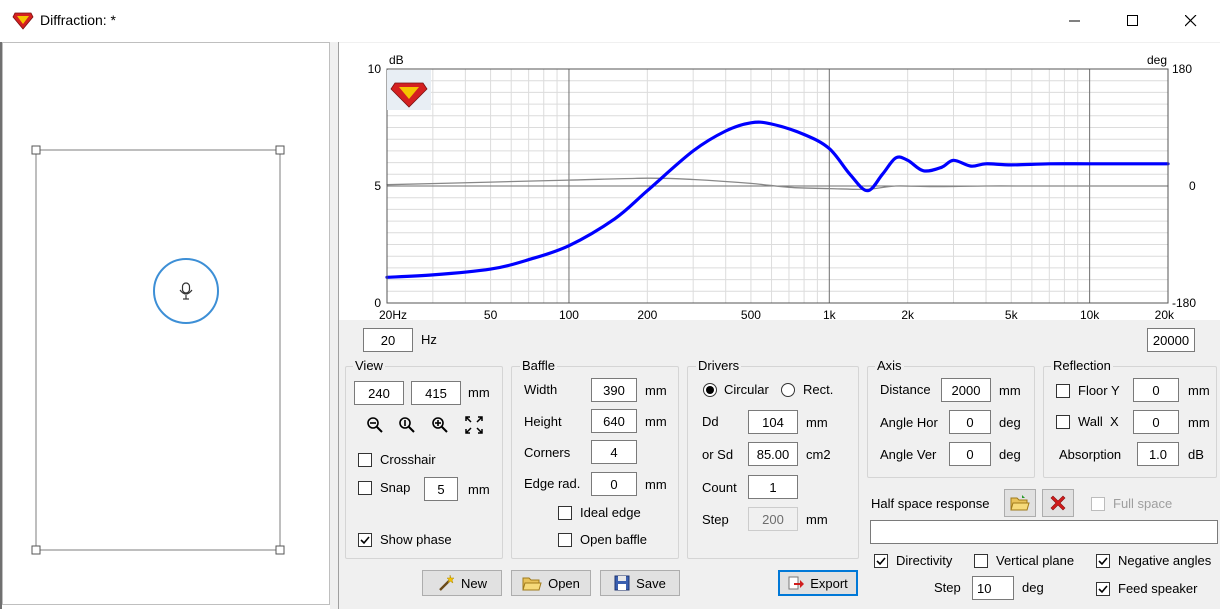 The height and width of the screenshot is (609, 1220). What do you see at coordinates (334, 325) in the screenshot?
I see `panel-splitter` at bounding box center [334, 325].